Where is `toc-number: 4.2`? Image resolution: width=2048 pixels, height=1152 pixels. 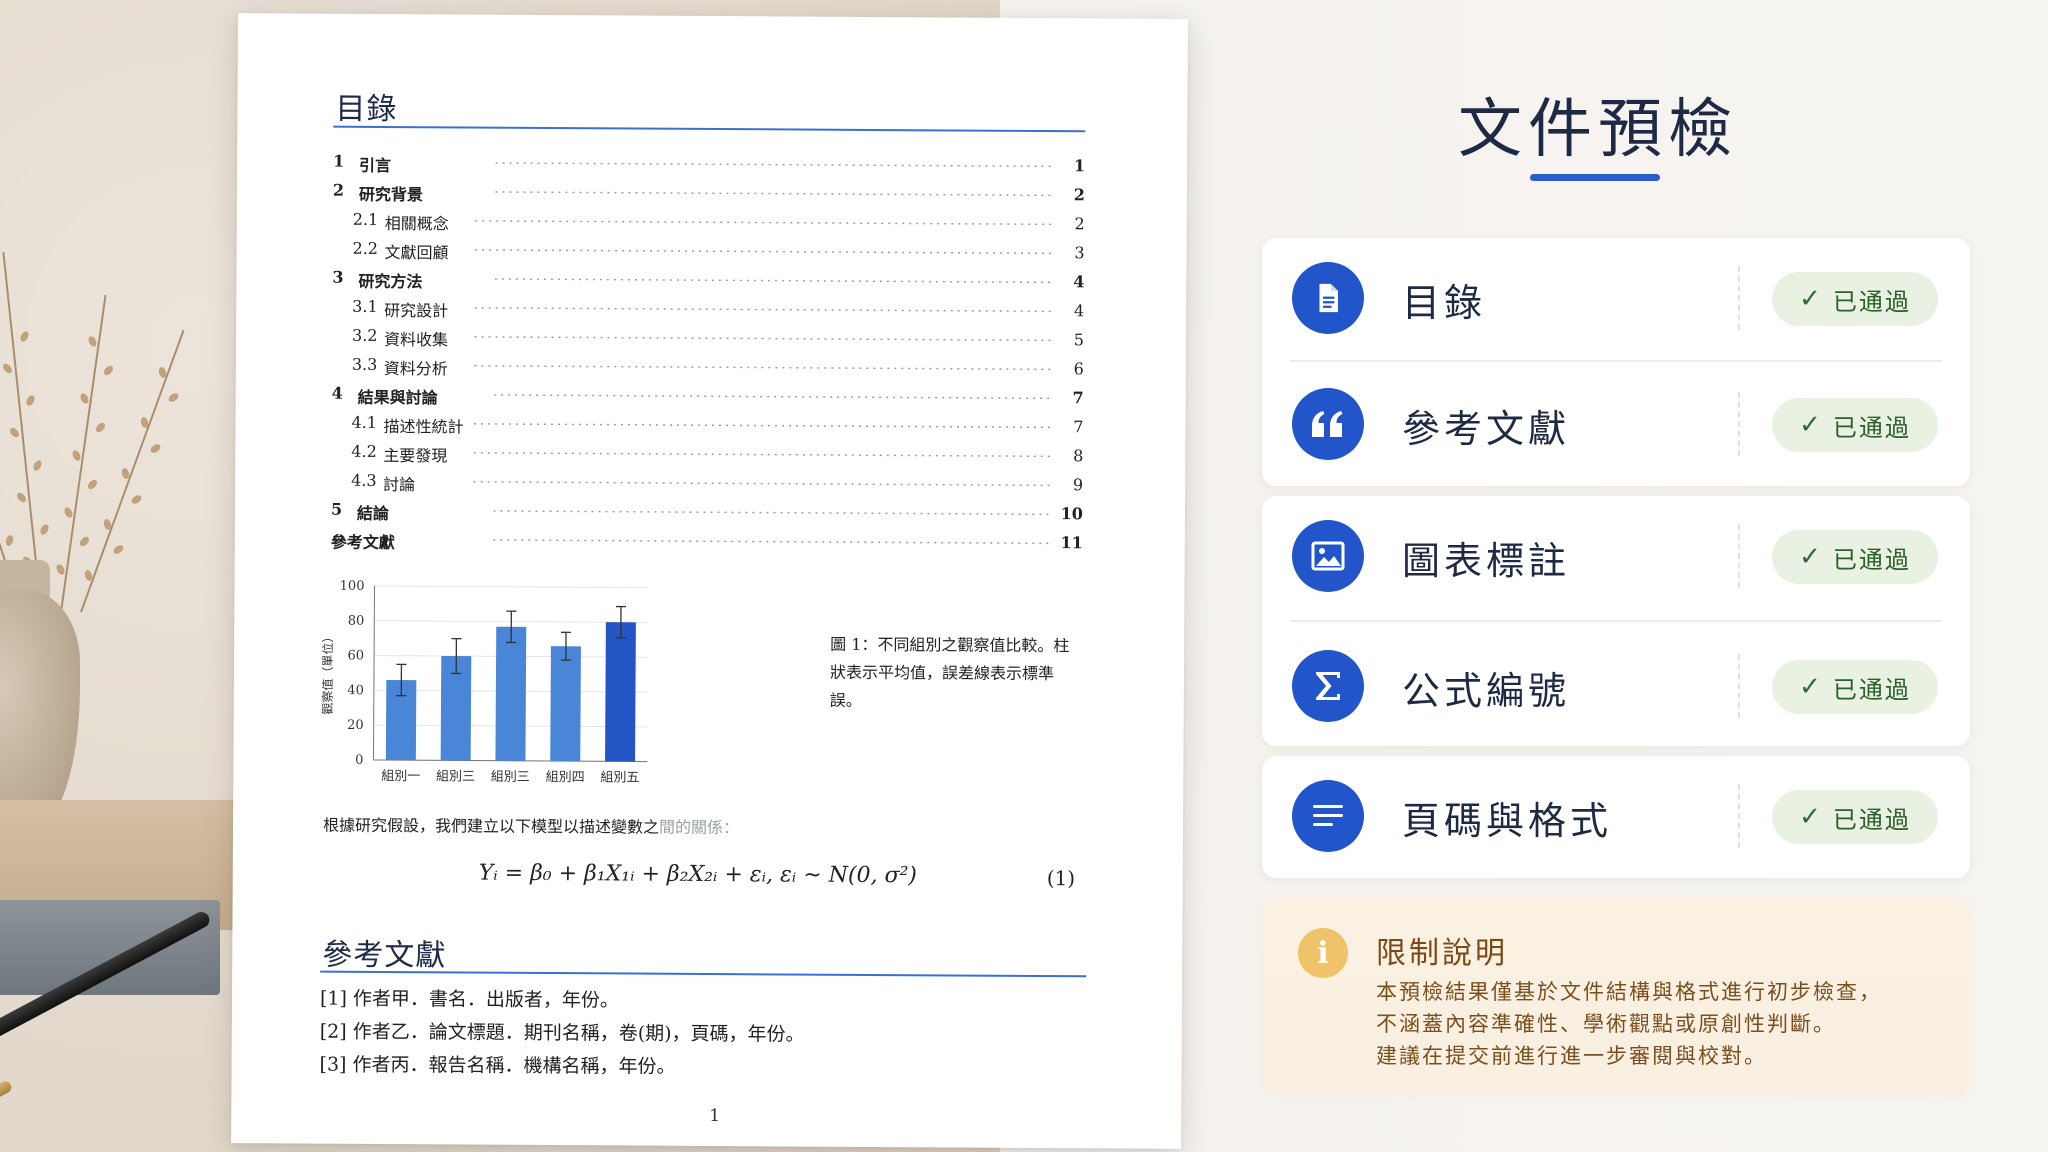
toc-number: 4.2 is located at coordinates (364, 451).